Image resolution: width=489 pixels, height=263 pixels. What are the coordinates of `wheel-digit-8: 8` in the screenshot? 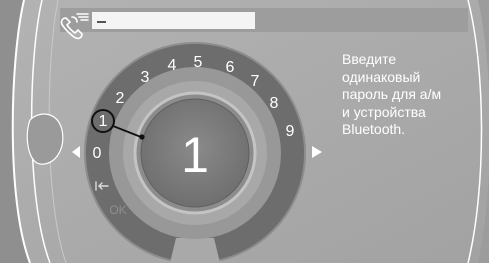 It's located at (274, 103).